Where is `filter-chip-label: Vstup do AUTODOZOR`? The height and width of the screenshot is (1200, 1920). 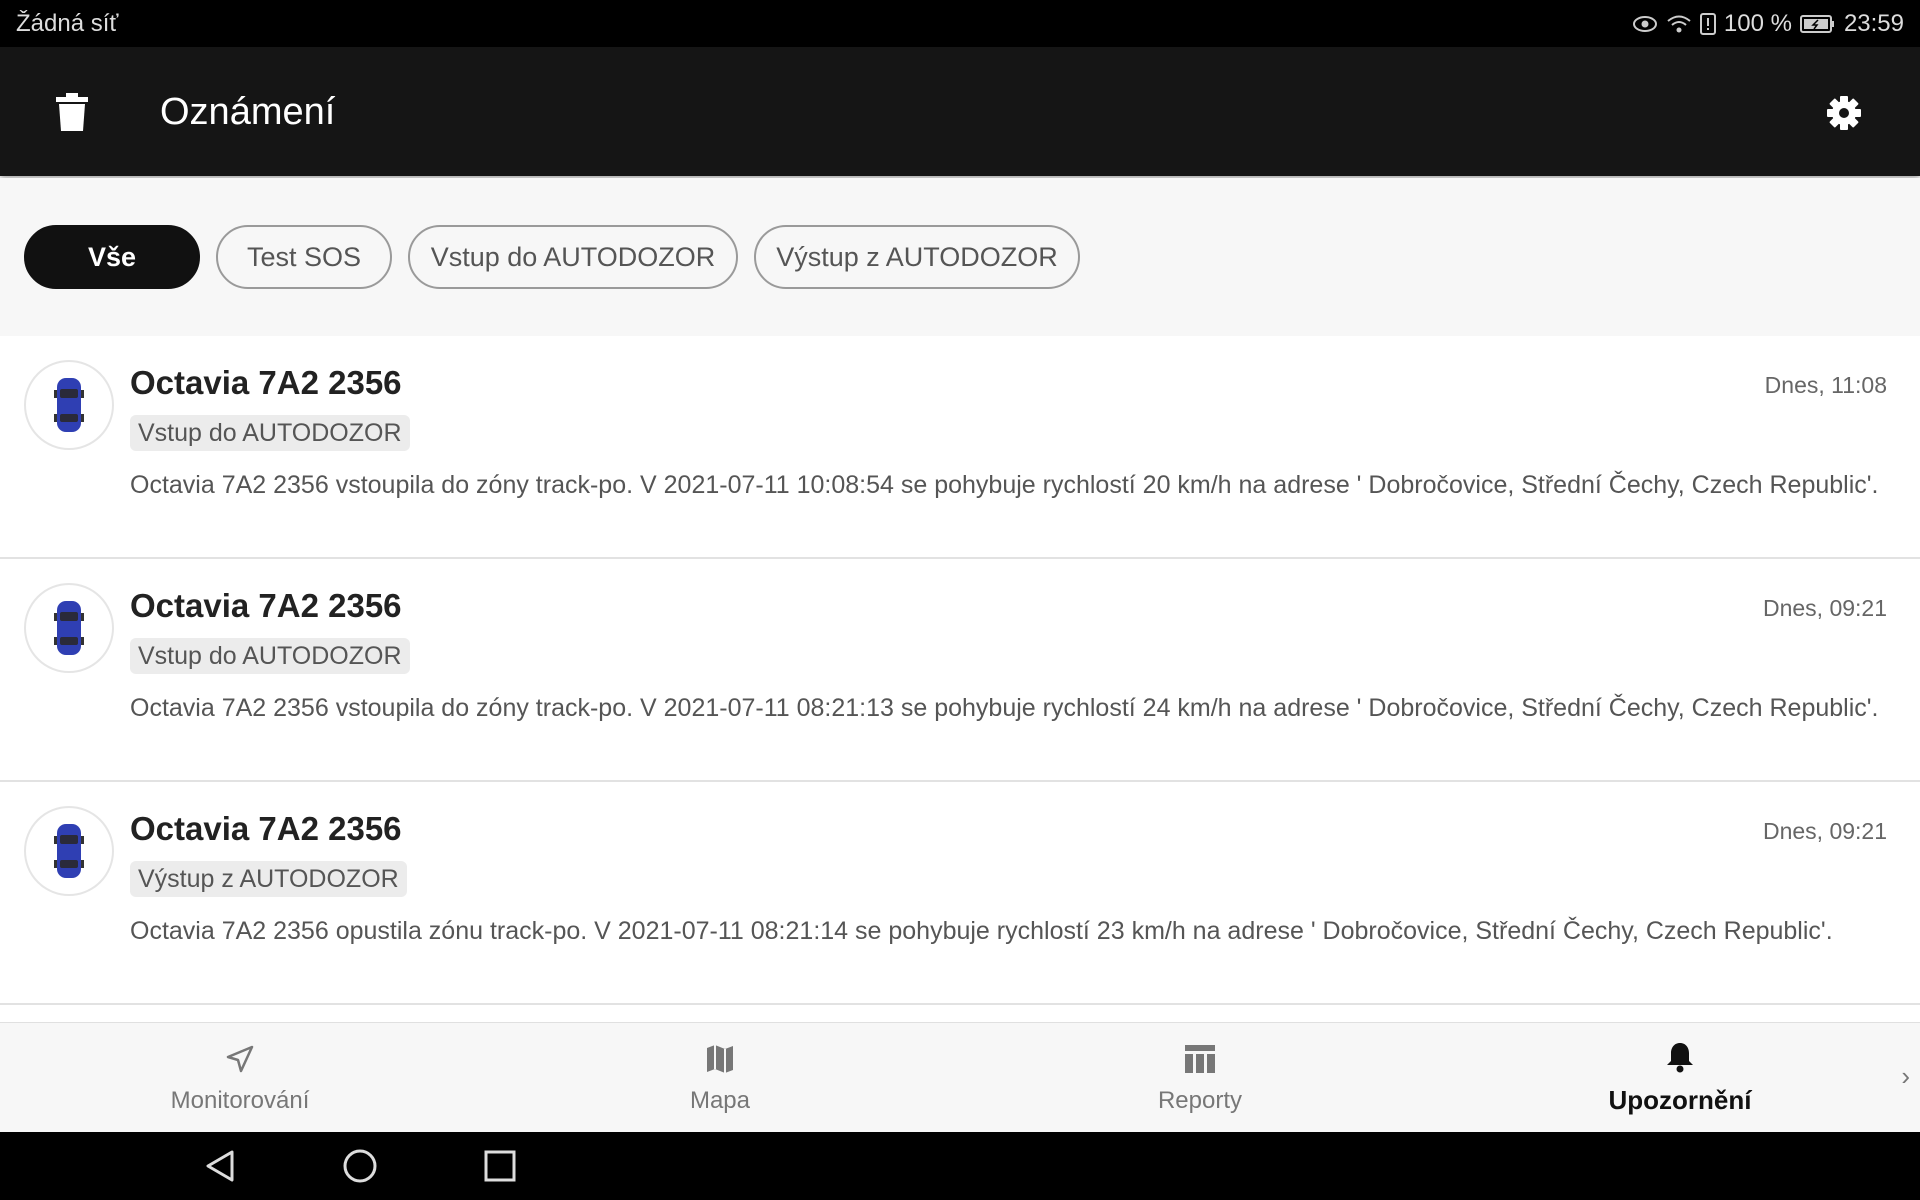 filter-chip-label: Vstup do AUTODOZOR is located at coordinates (573, 256).